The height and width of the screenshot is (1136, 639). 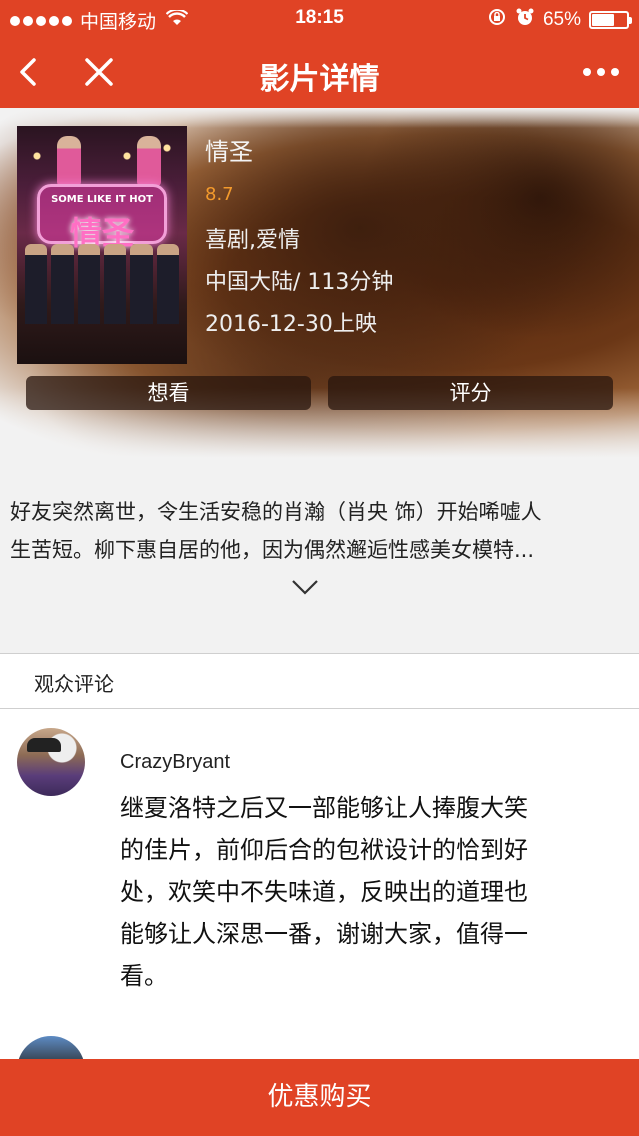 I want to click on poster-cast, so click(x=102, y=284).